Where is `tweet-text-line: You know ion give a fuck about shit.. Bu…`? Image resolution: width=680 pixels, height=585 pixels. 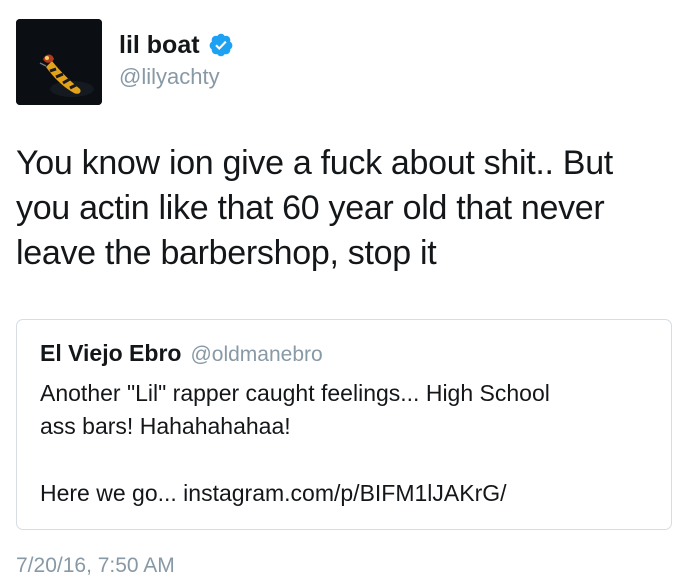 tweet-text-line: You know ion give a fuck about shit.. Bu… is located at coordinates (314, 163).